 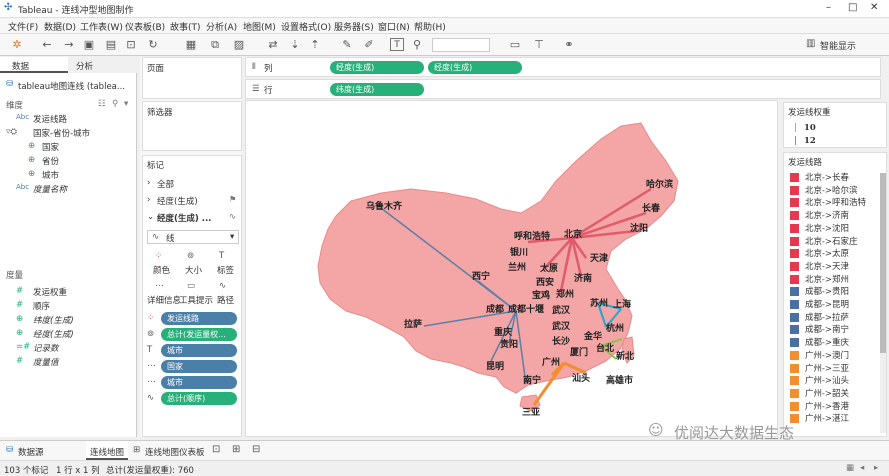 I want to click on legend-item: 广州->澳门, so click(x=819, y=355).